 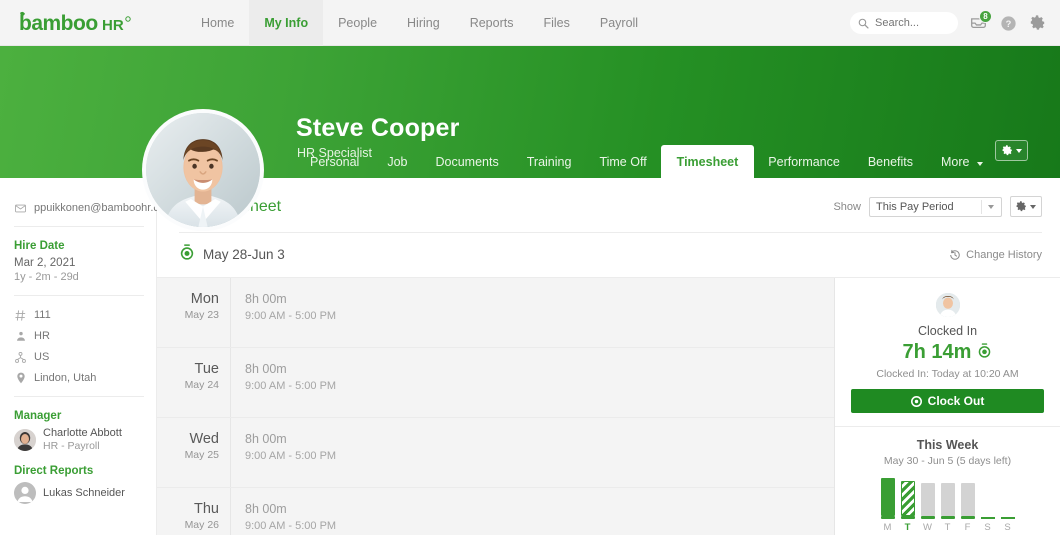 What do you see at coordinates (947, 497) in the screenshot?
I see `week-bar-chart` at bounding box center [947, 497].